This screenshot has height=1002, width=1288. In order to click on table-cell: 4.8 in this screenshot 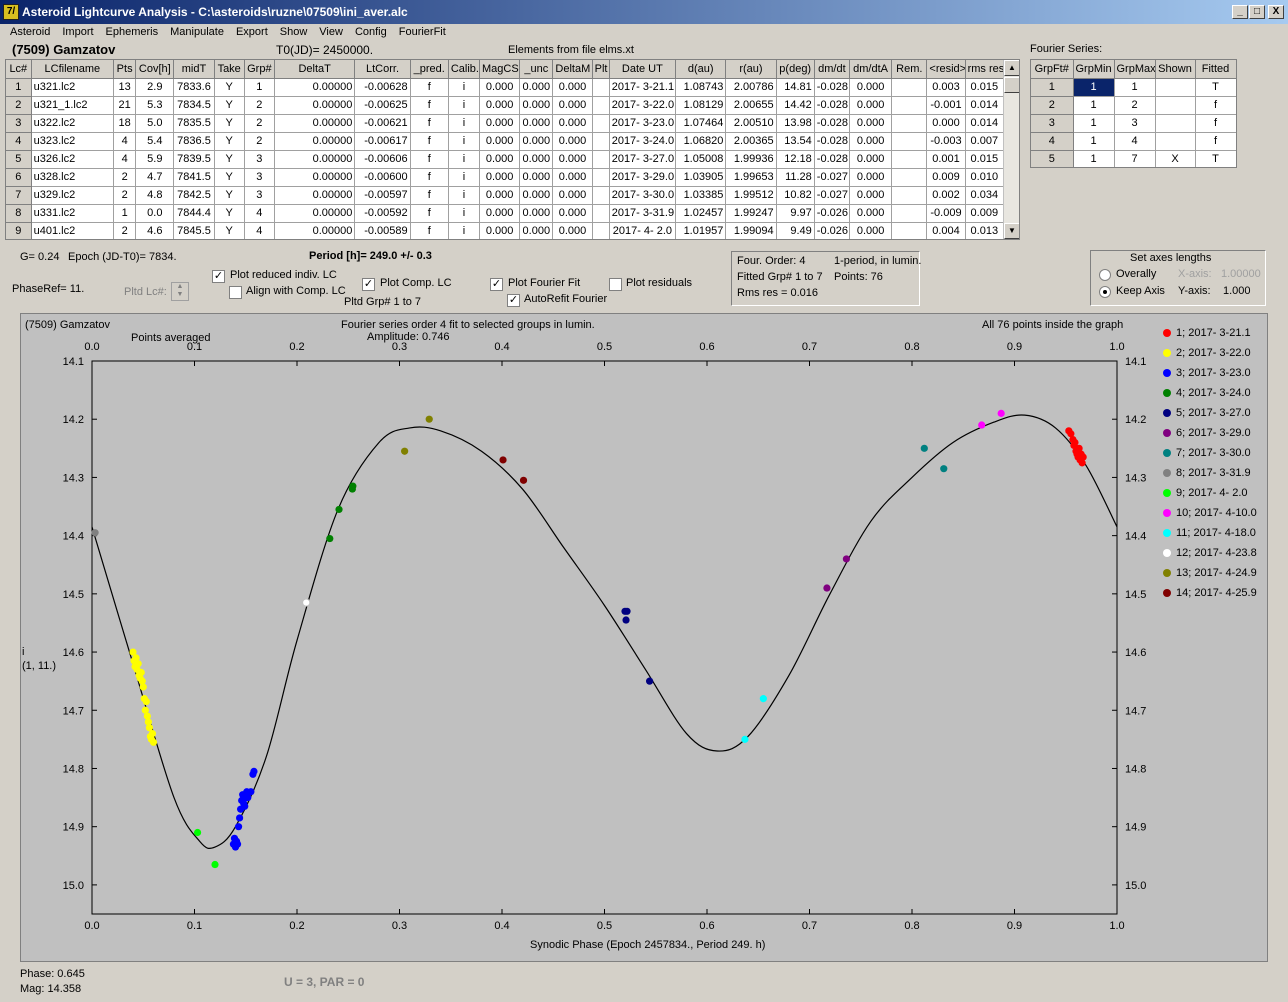, I will do `click(155, 195)`.